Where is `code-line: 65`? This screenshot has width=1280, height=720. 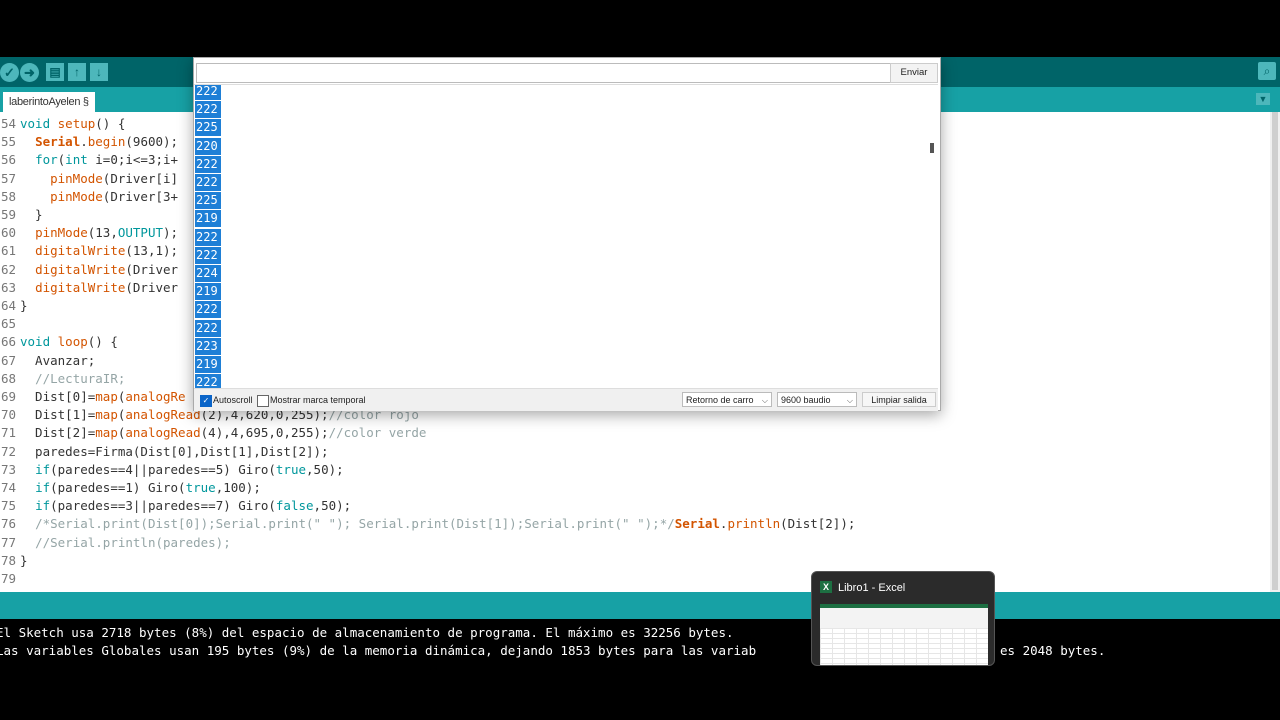
code-line: 65 is located at coordinates (10, 324).